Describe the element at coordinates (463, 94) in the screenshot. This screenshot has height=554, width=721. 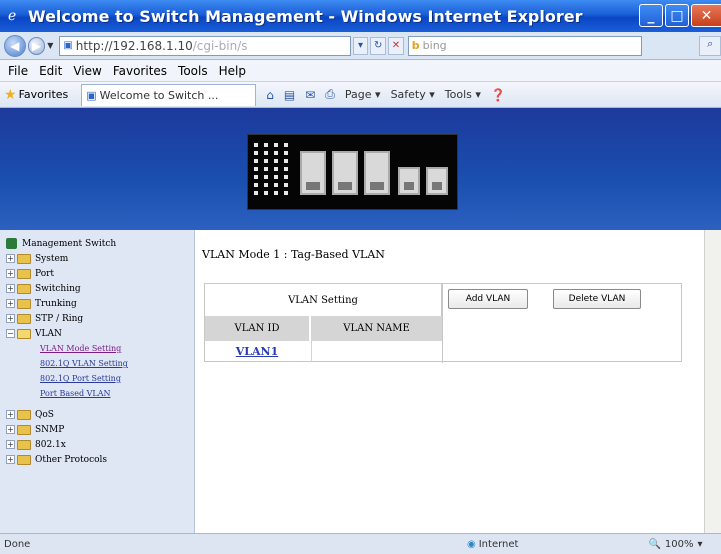
I see `tools-menu: Tools ▾` at that location.